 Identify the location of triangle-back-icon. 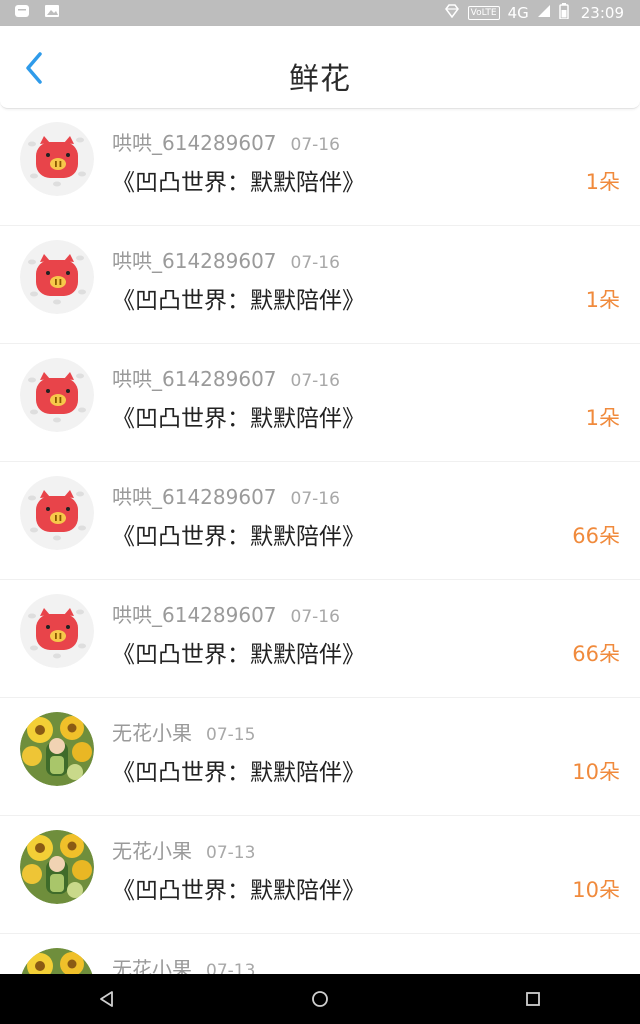
(106, 999).